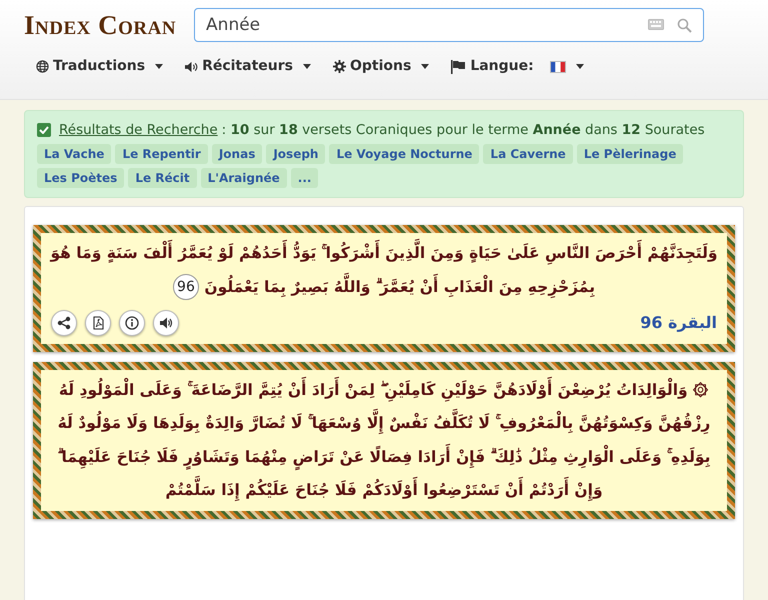 Image resolution: width=768 pixels, height=600 pixels. What do you see at coordinates (381, 66) in the screenshot?
I see `menu-dropdown: Options` at bounding box center [381, 66].